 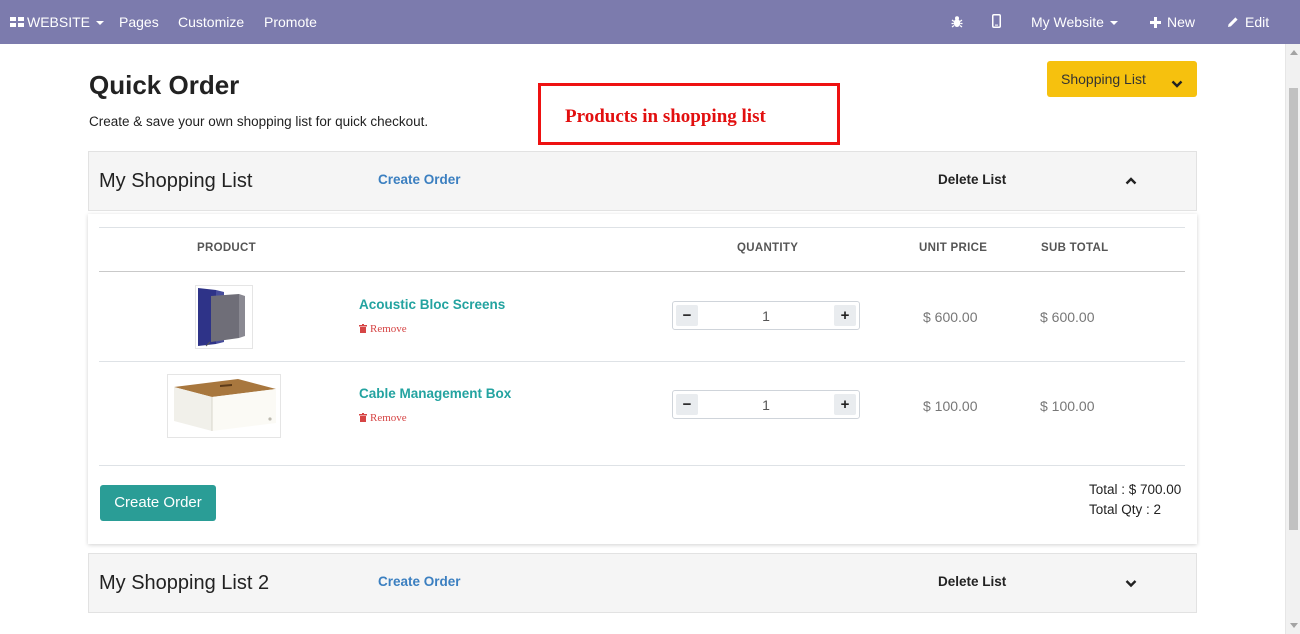 What do you see at coordinates (642, 465) in the screenshot?
I see `row-divider` at bounding box center [642, 465].